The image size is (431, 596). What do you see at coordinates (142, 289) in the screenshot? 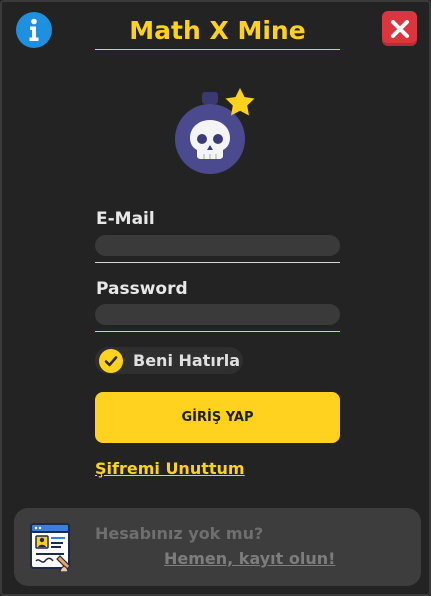
I see `password-label: Password` at bounding box center [142, 289].